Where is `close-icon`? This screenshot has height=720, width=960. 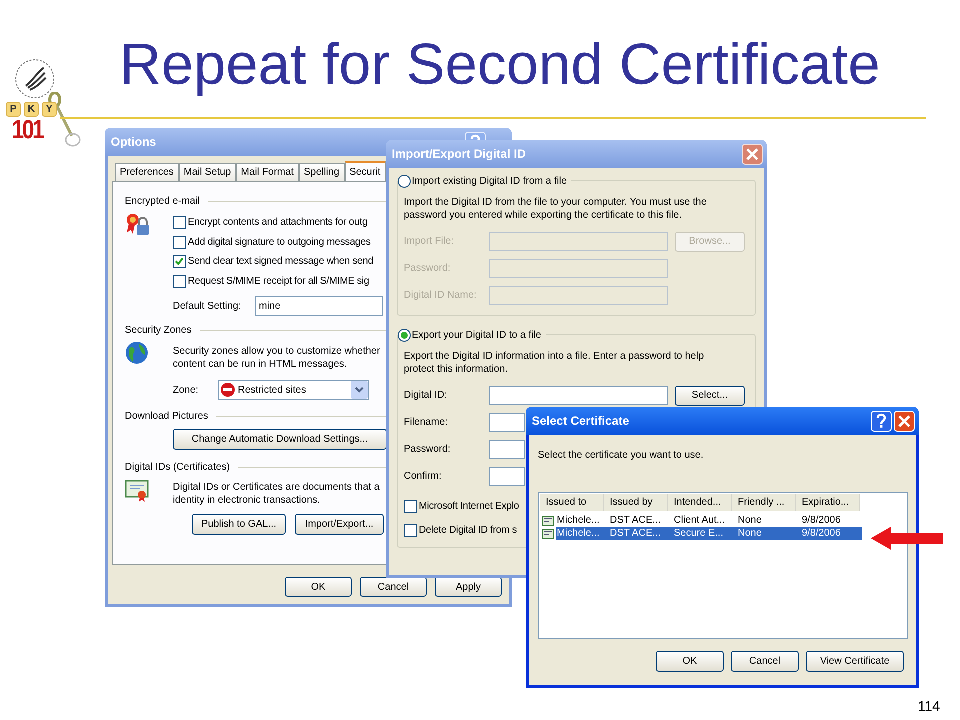
close-icon is located at coordinates (752, 154).